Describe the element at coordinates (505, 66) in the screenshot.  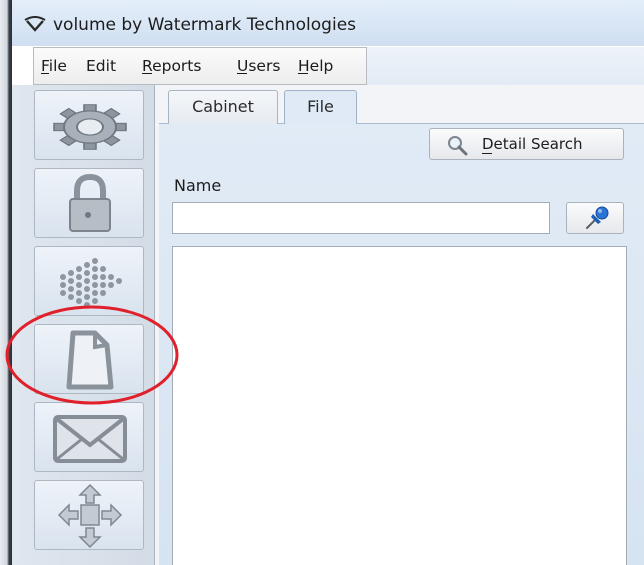
I see `menu-bar-empty-area` at that location.